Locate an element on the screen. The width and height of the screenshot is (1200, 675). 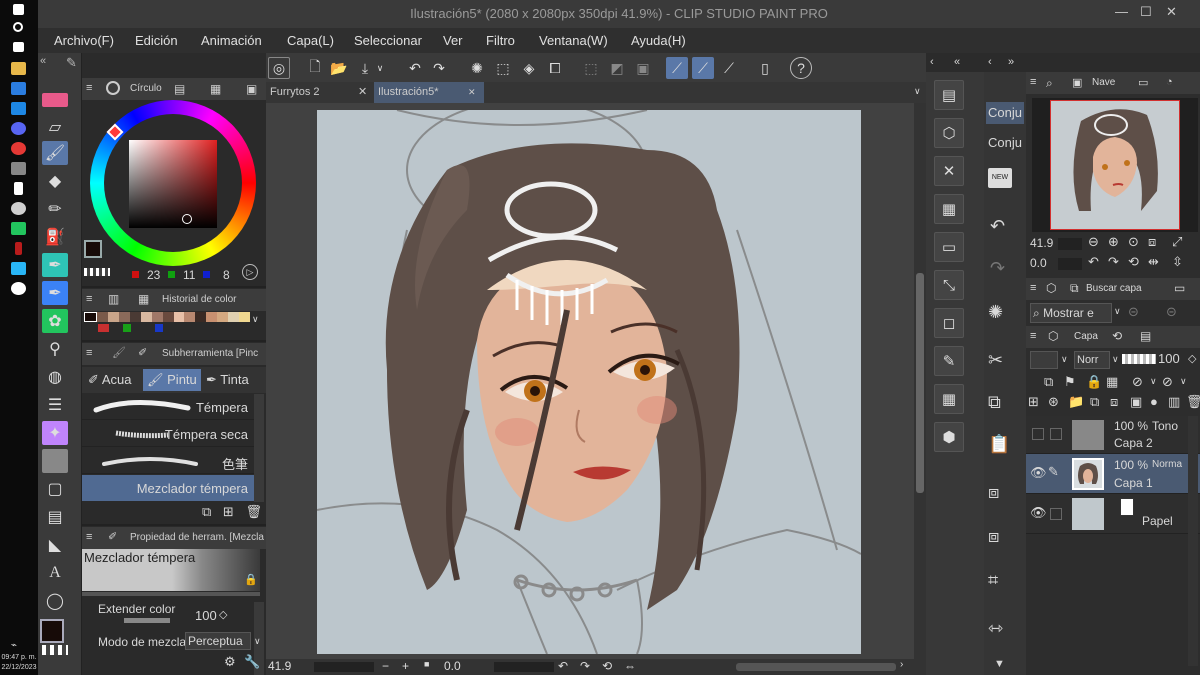
store-app-icon is located at coordinates (18, 108).